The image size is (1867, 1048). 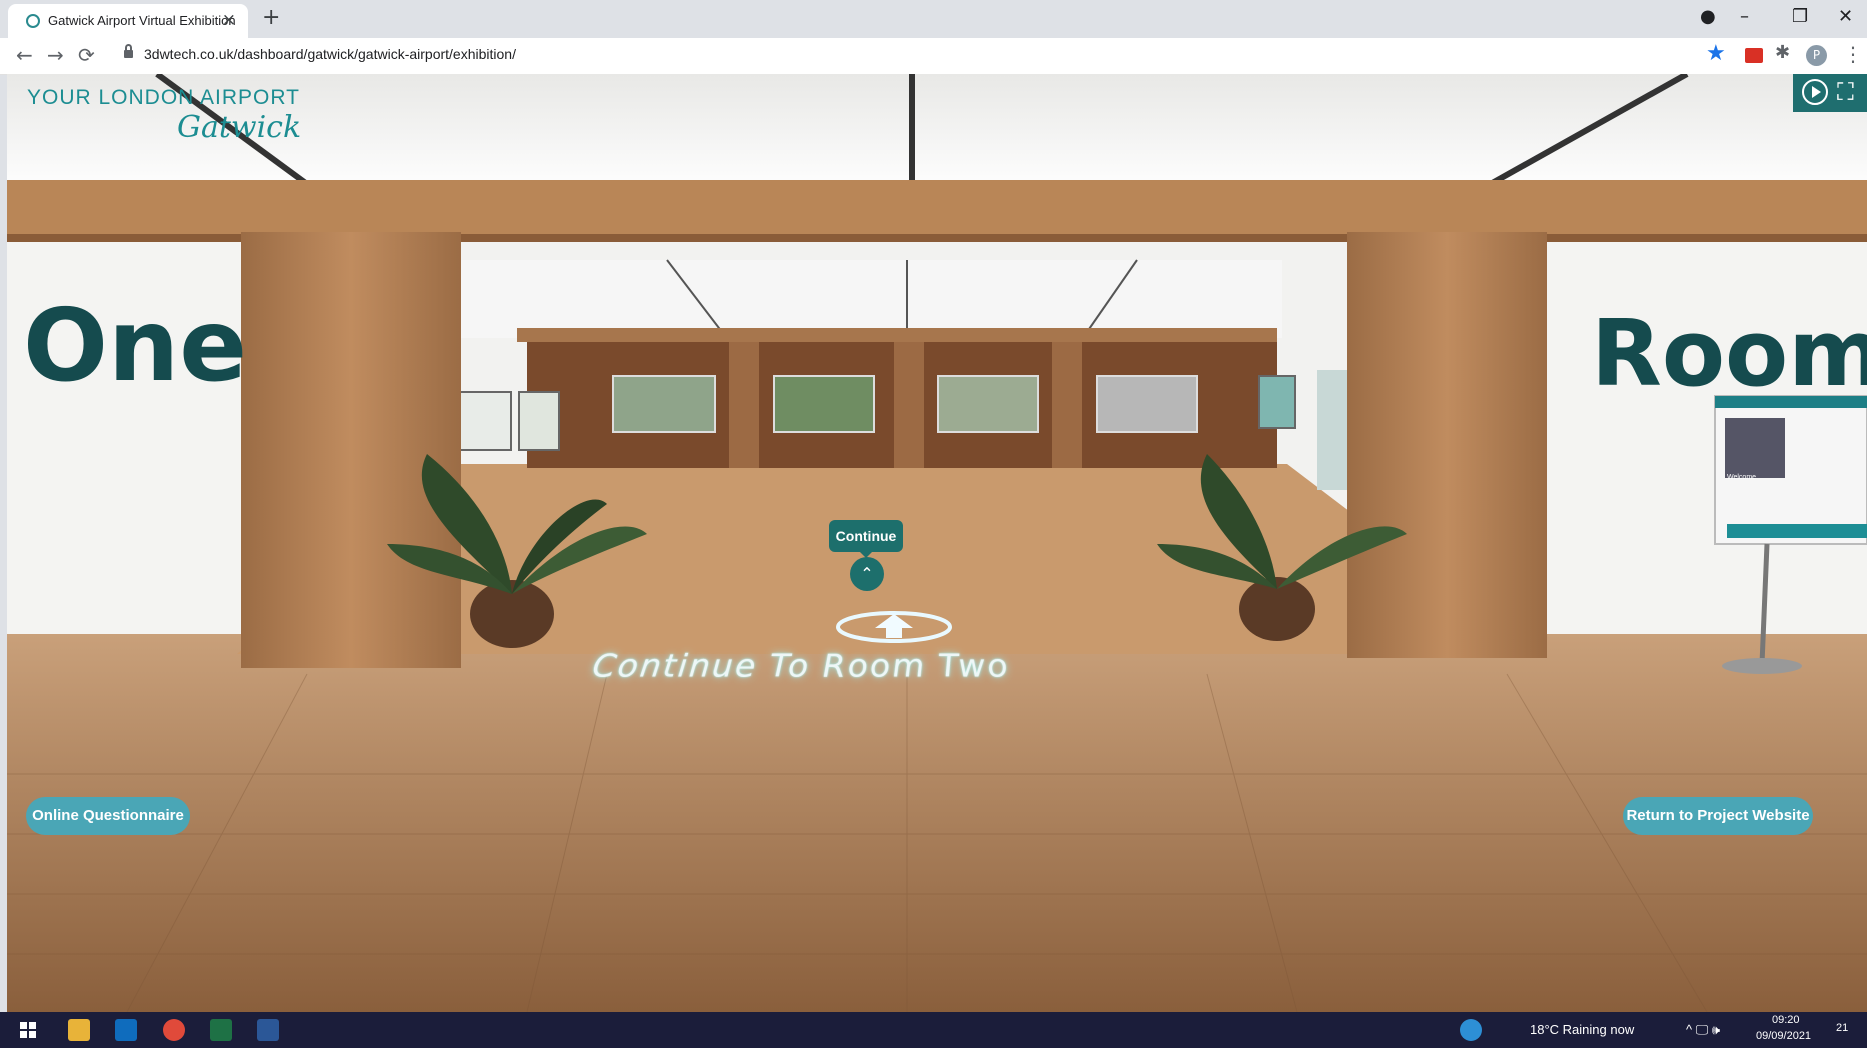 What do you see at coordinates (142, 20) in the screenshot?
I see `tab-title: Gatwick Airport Virtual Exhibition` at bounding box center [142, 20].